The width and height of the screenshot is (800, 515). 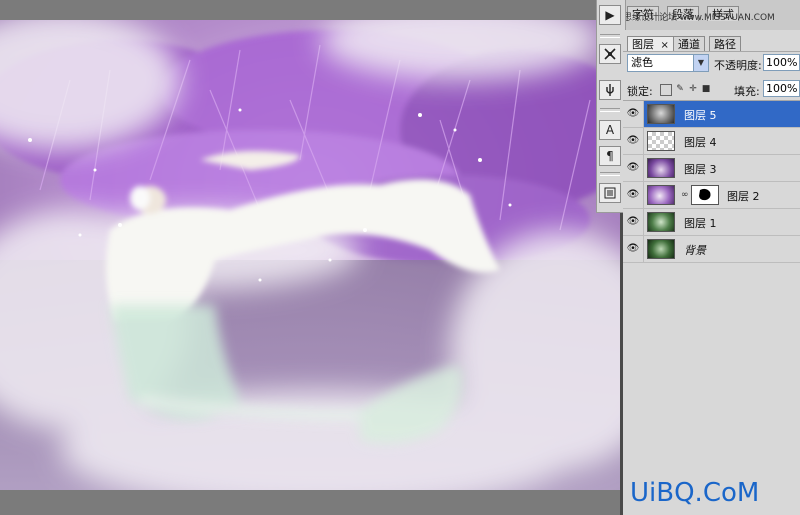 I want to click on canvas-top-margin, so click(x=310, y=10).